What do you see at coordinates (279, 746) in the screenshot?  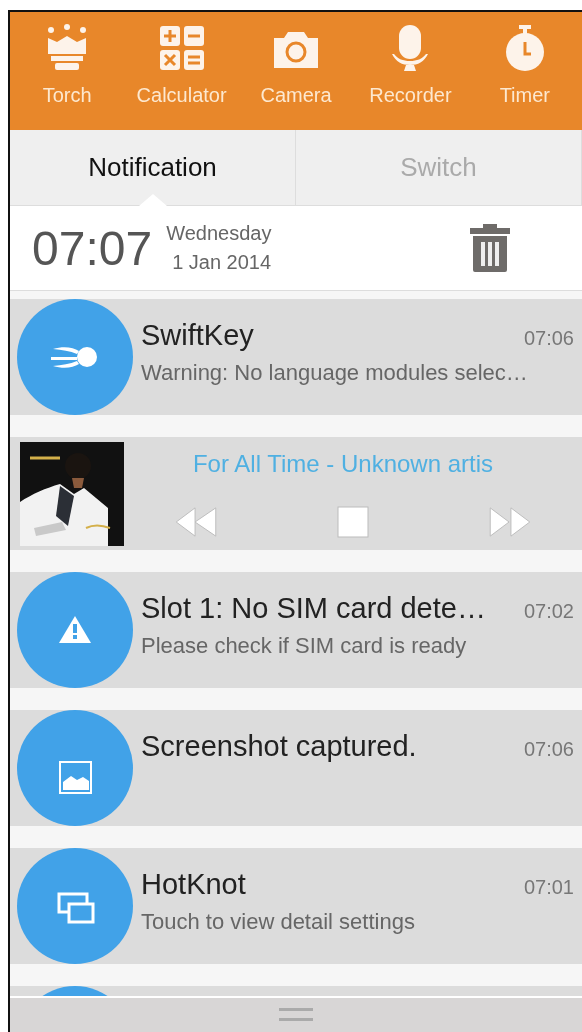 I see `notification-title: Screenshot captured.` at bounding box center [279, 746].